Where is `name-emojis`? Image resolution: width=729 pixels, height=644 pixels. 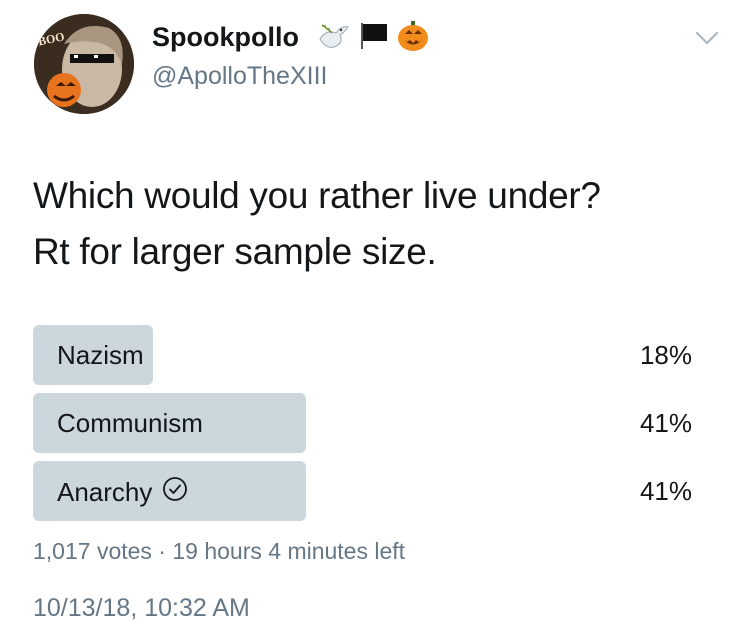
name-emojis is located at coordinates (373, 38).